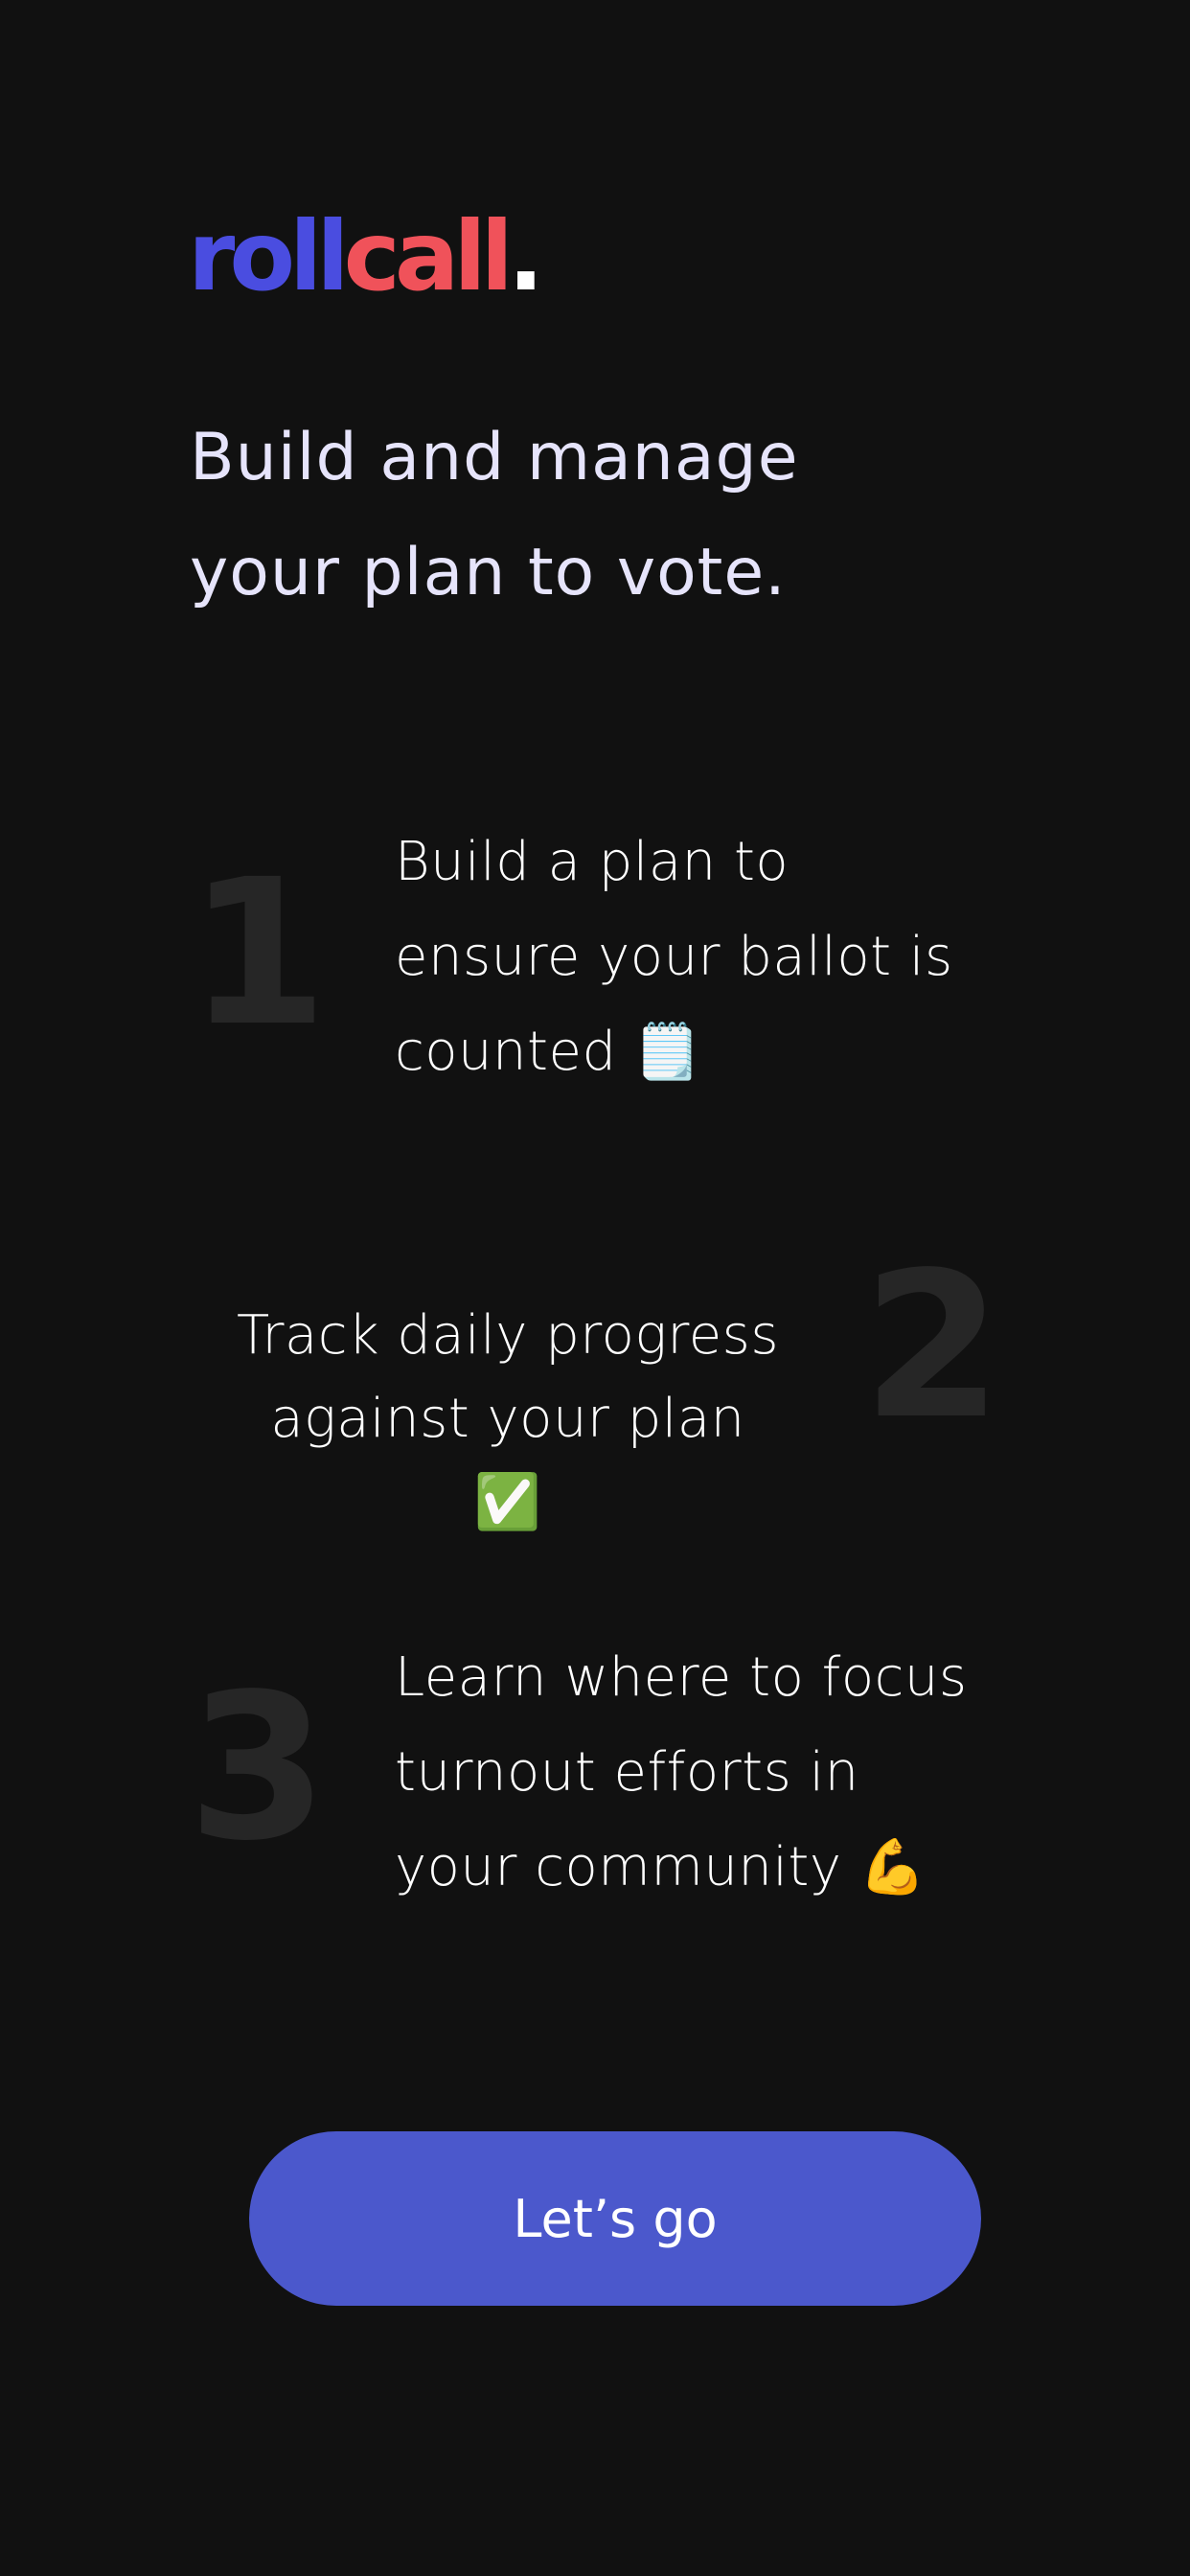  What do you see at coordinates (429, 256) in the screenshot?
I see `logo-call-text: call` at bounding box center [429, 256].